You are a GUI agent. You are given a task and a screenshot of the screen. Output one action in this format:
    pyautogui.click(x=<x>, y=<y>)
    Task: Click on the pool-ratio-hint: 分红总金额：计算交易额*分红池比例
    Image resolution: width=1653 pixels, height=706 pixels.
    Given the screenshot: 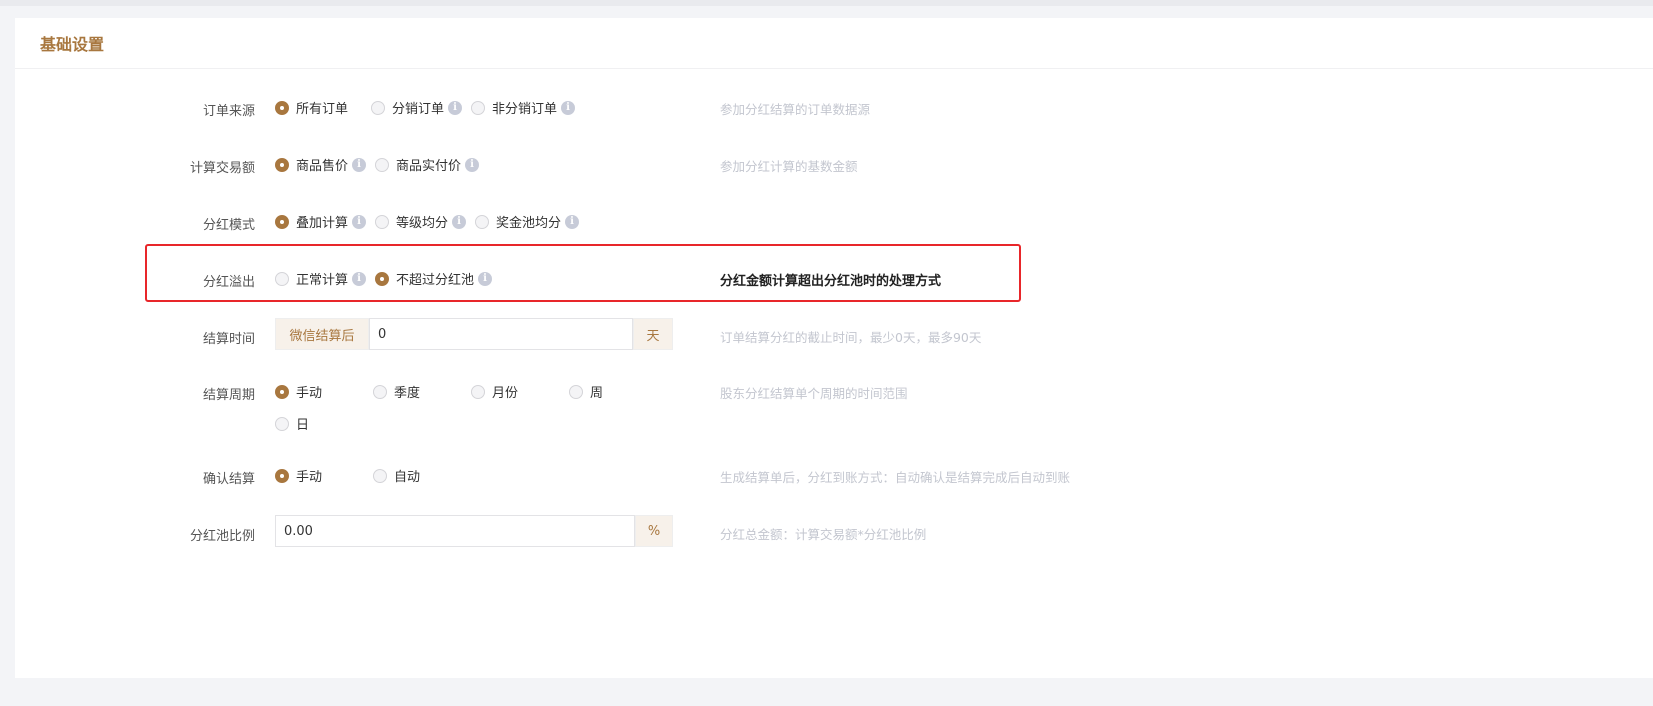 What is the action you would take?
    pyautogui.click(x=823, y=534)
    